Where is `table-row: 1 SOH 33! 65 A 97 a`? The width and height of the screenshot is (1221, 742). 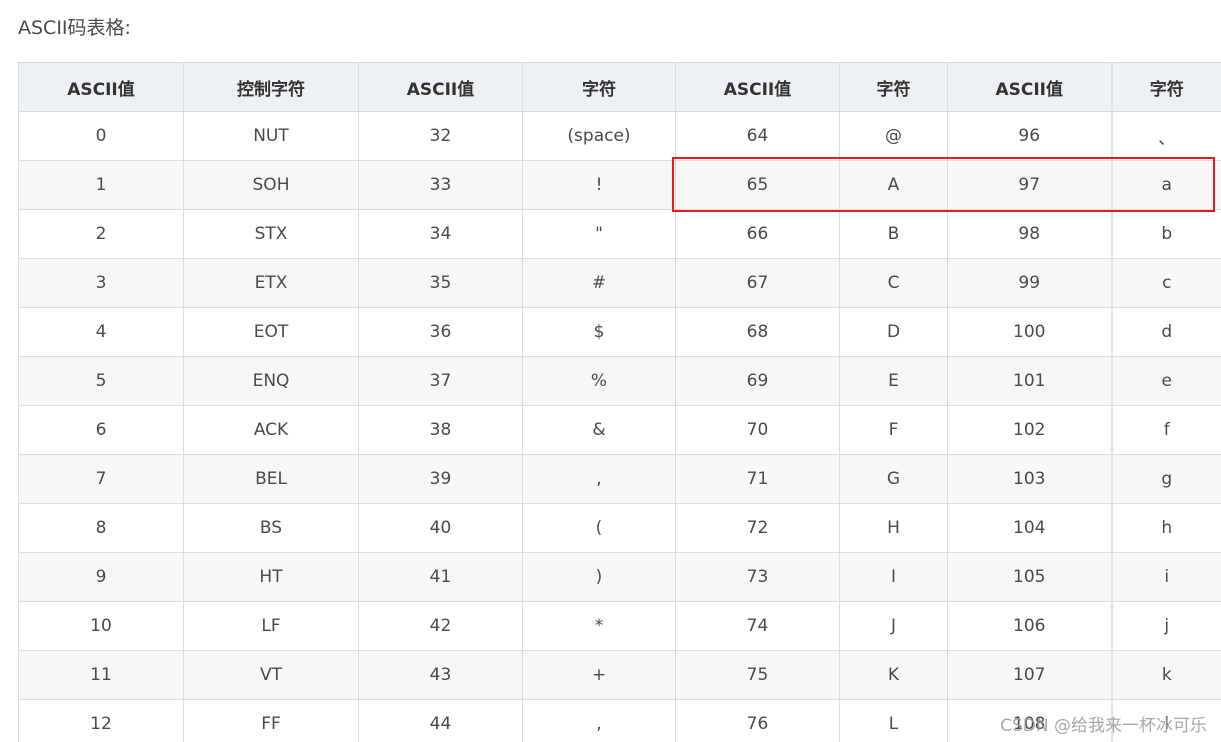 table-row: 1 SOH 33! 65 A 97 a is located at coordinates (619, 185).